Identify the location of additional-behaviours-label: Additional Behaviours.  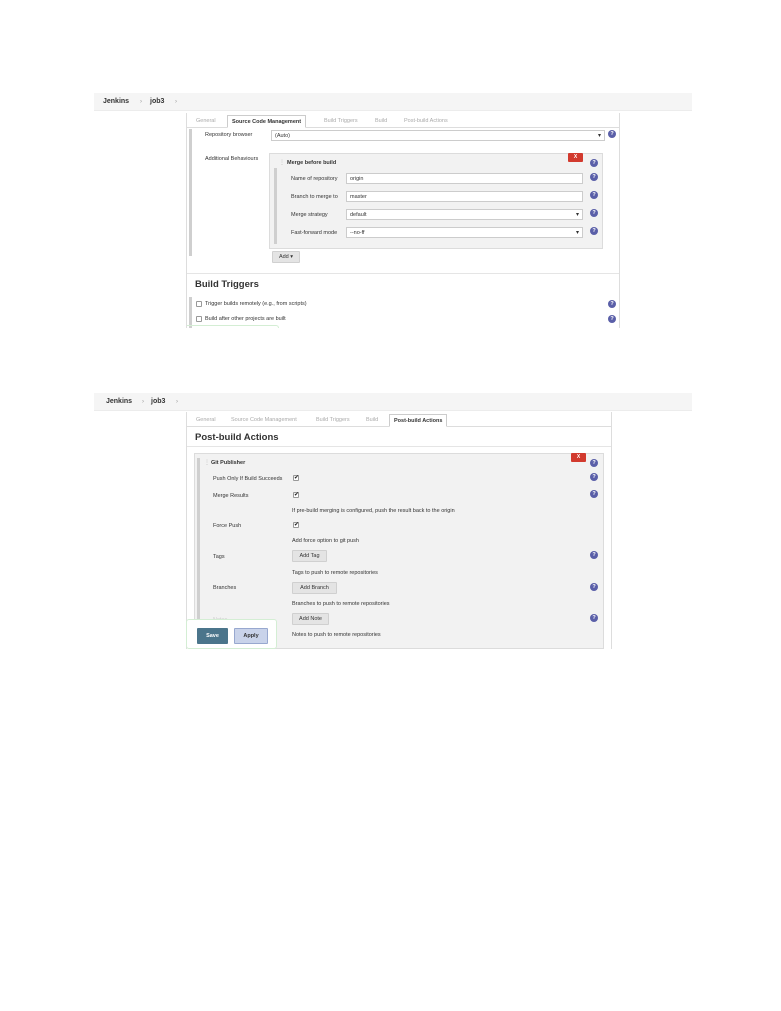
(232, 159).